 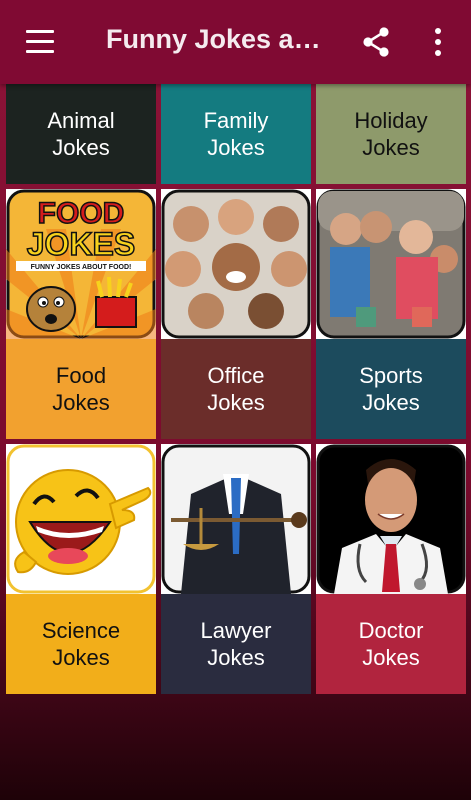 I want to click on share-icon, so click(x=376, y=42).